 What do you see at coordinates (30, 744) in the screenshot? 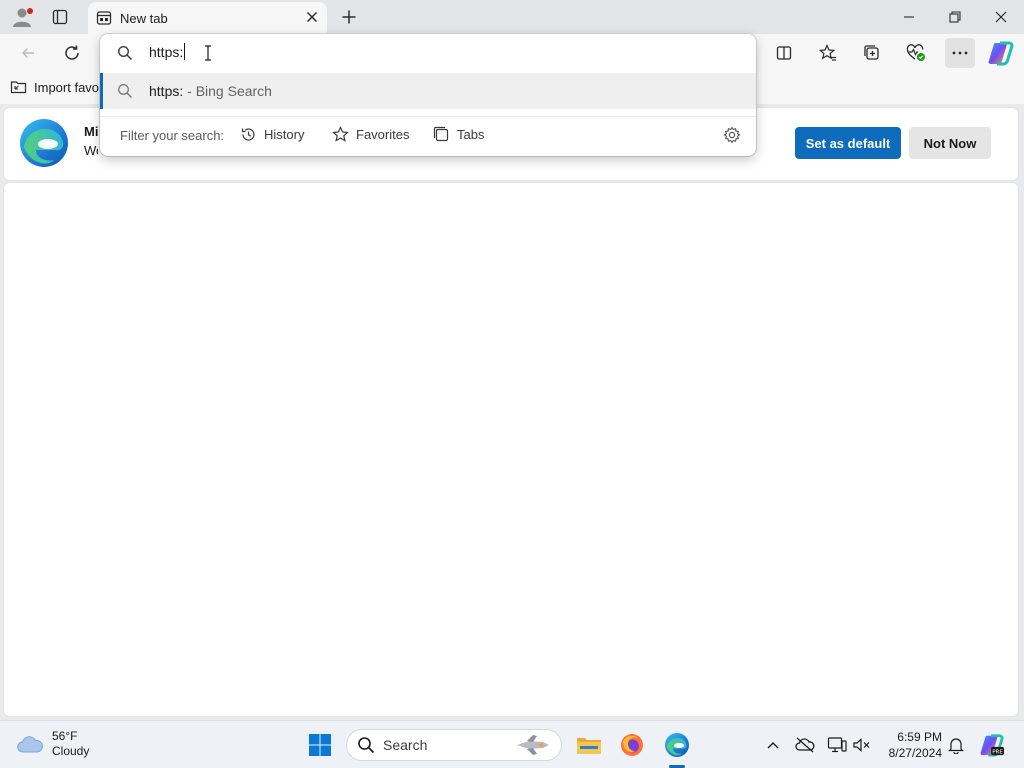
I see `cloud-icon` at bounding box center [30, 744].